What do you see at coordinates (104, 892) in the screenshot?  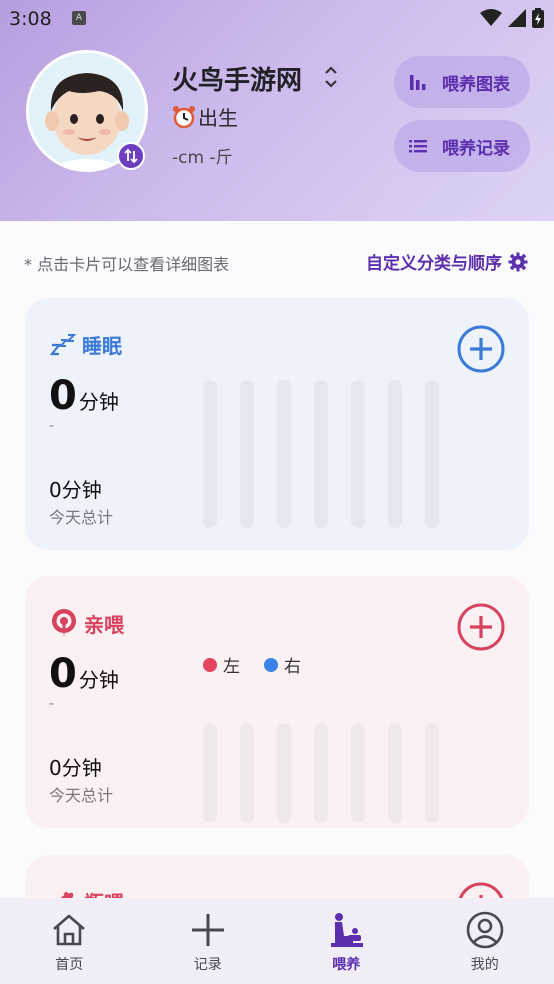 I see `bottle-feeding-title-label: 瓶喂` at bounding box center [104, 892].